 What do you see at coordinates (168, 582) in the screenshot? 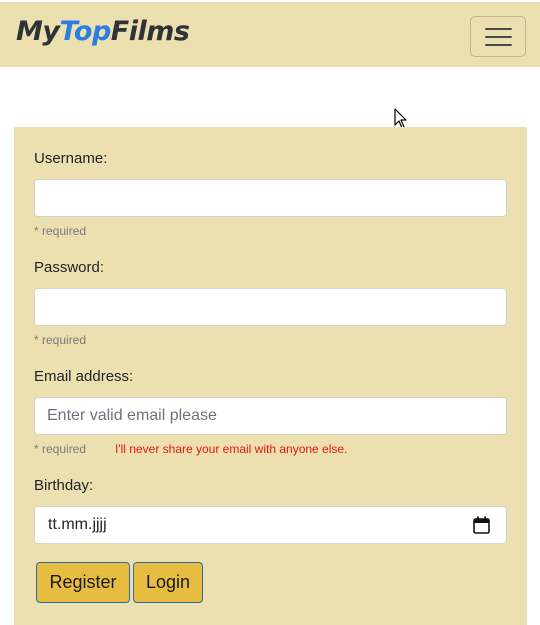
I see `login-button: Login` at bounding box center [168, 582].